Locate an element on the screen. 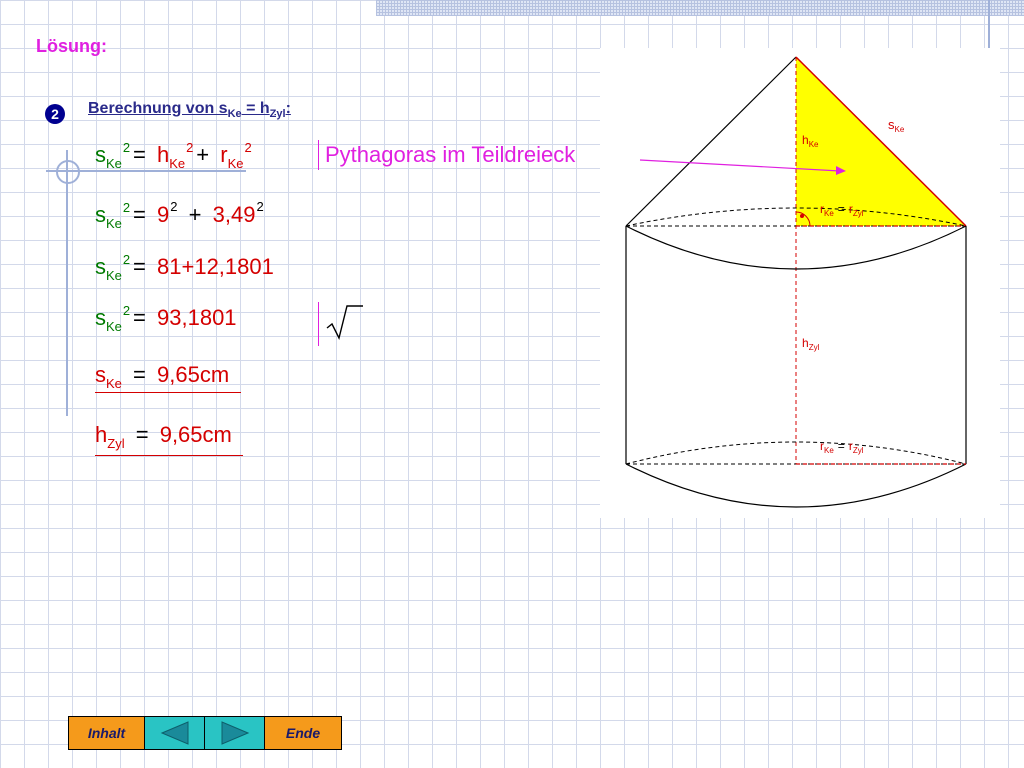  top-decor-band is located at coordinates (700, 8).